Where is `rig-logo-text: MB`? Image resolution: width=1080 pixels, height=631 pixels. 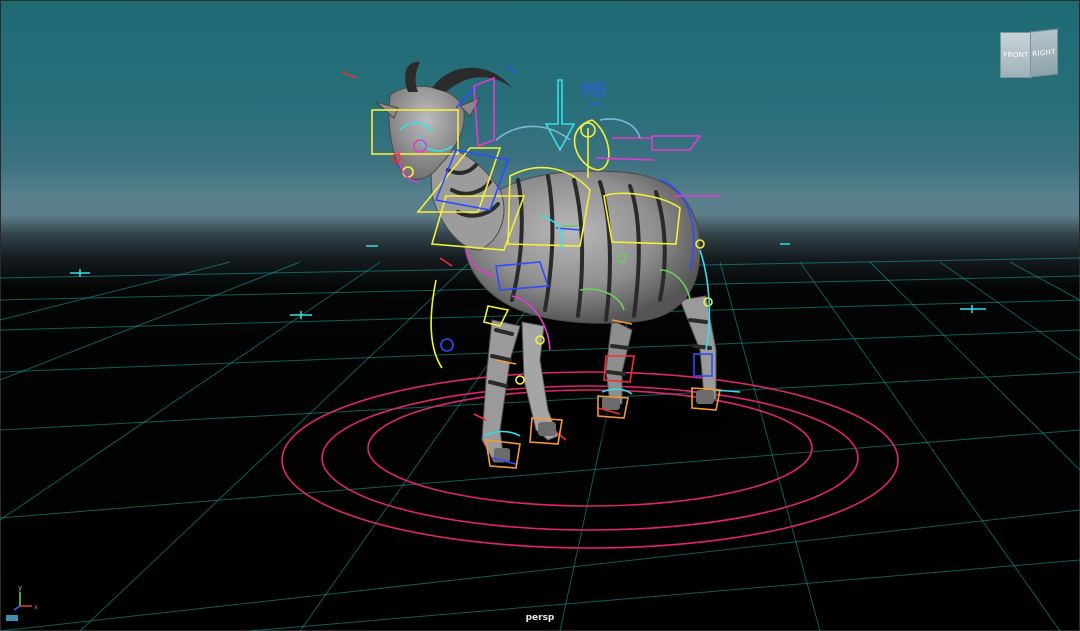 rig-logo-text: MB is located at coordinates (594, 90).